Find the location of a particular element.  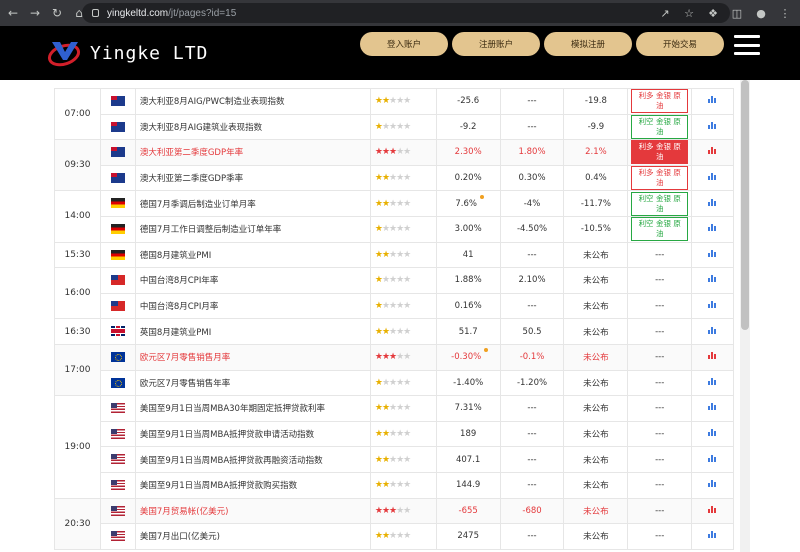

indicator-name: 澳大利亚第二季度GDP年率 is located at coordinates (252, 152).